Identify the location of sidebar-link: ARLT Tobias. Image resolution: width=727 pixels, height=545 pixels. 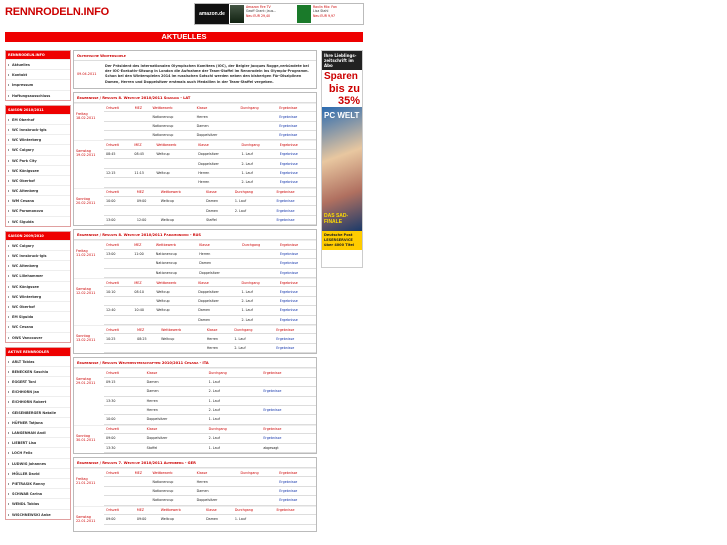
(38, 360).